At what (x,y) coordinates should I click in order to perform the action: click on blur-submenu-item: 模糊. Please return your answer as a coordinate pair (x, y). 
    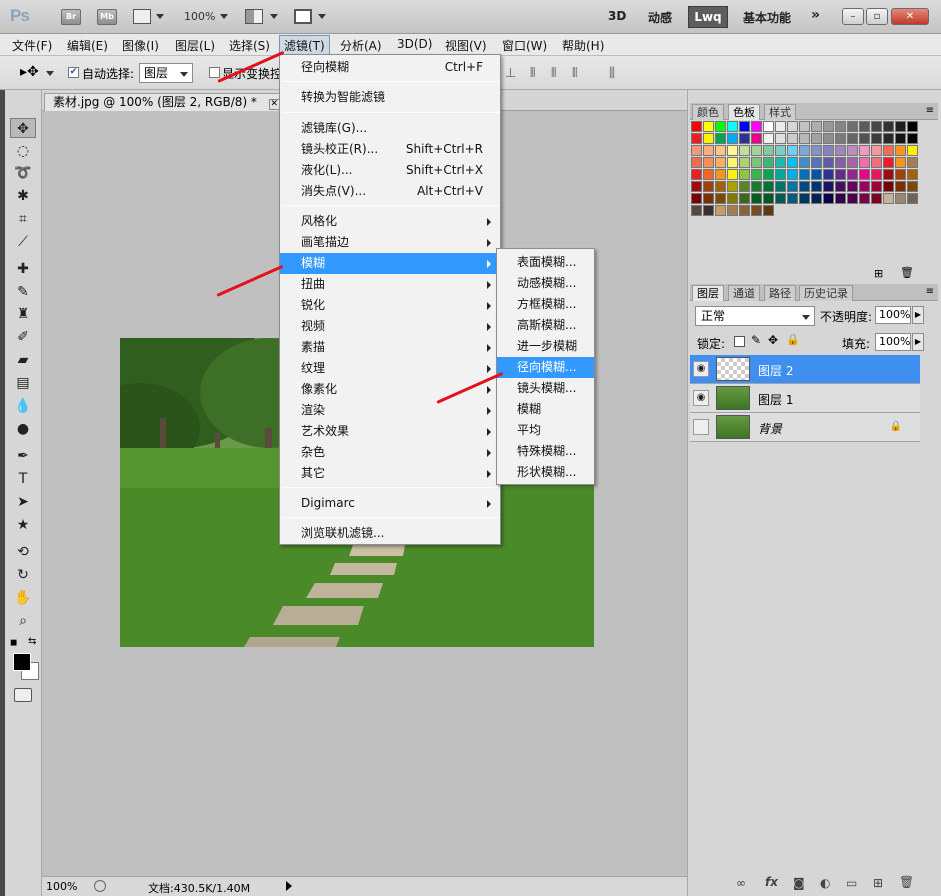
    Looking at the image, I should click on (545, 409).